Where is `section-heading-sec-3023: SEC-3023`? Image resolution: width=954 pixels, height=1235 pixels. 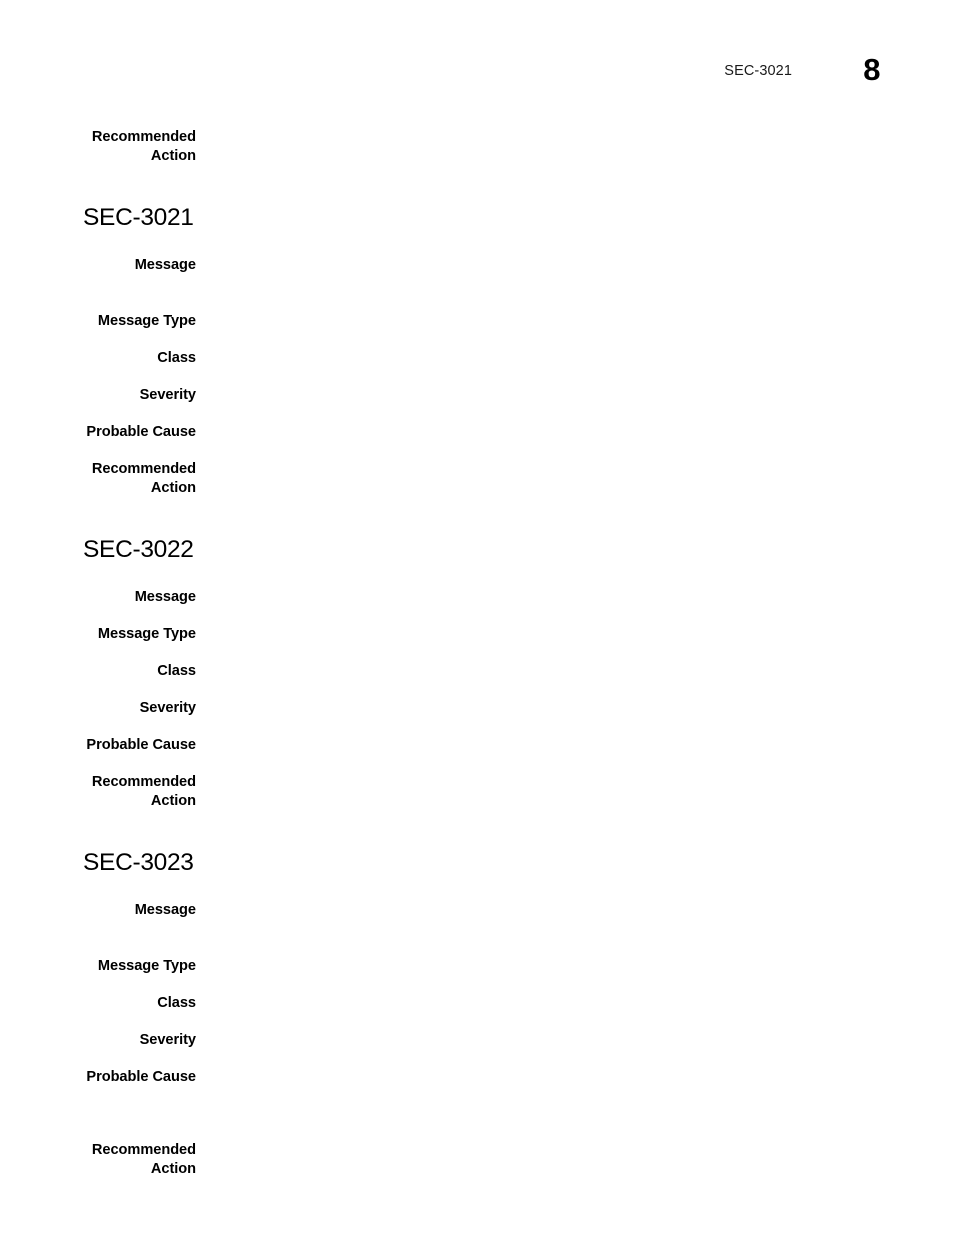 section-heading-sec-3023: SEC-3023 is located at coordinates (138, 862).